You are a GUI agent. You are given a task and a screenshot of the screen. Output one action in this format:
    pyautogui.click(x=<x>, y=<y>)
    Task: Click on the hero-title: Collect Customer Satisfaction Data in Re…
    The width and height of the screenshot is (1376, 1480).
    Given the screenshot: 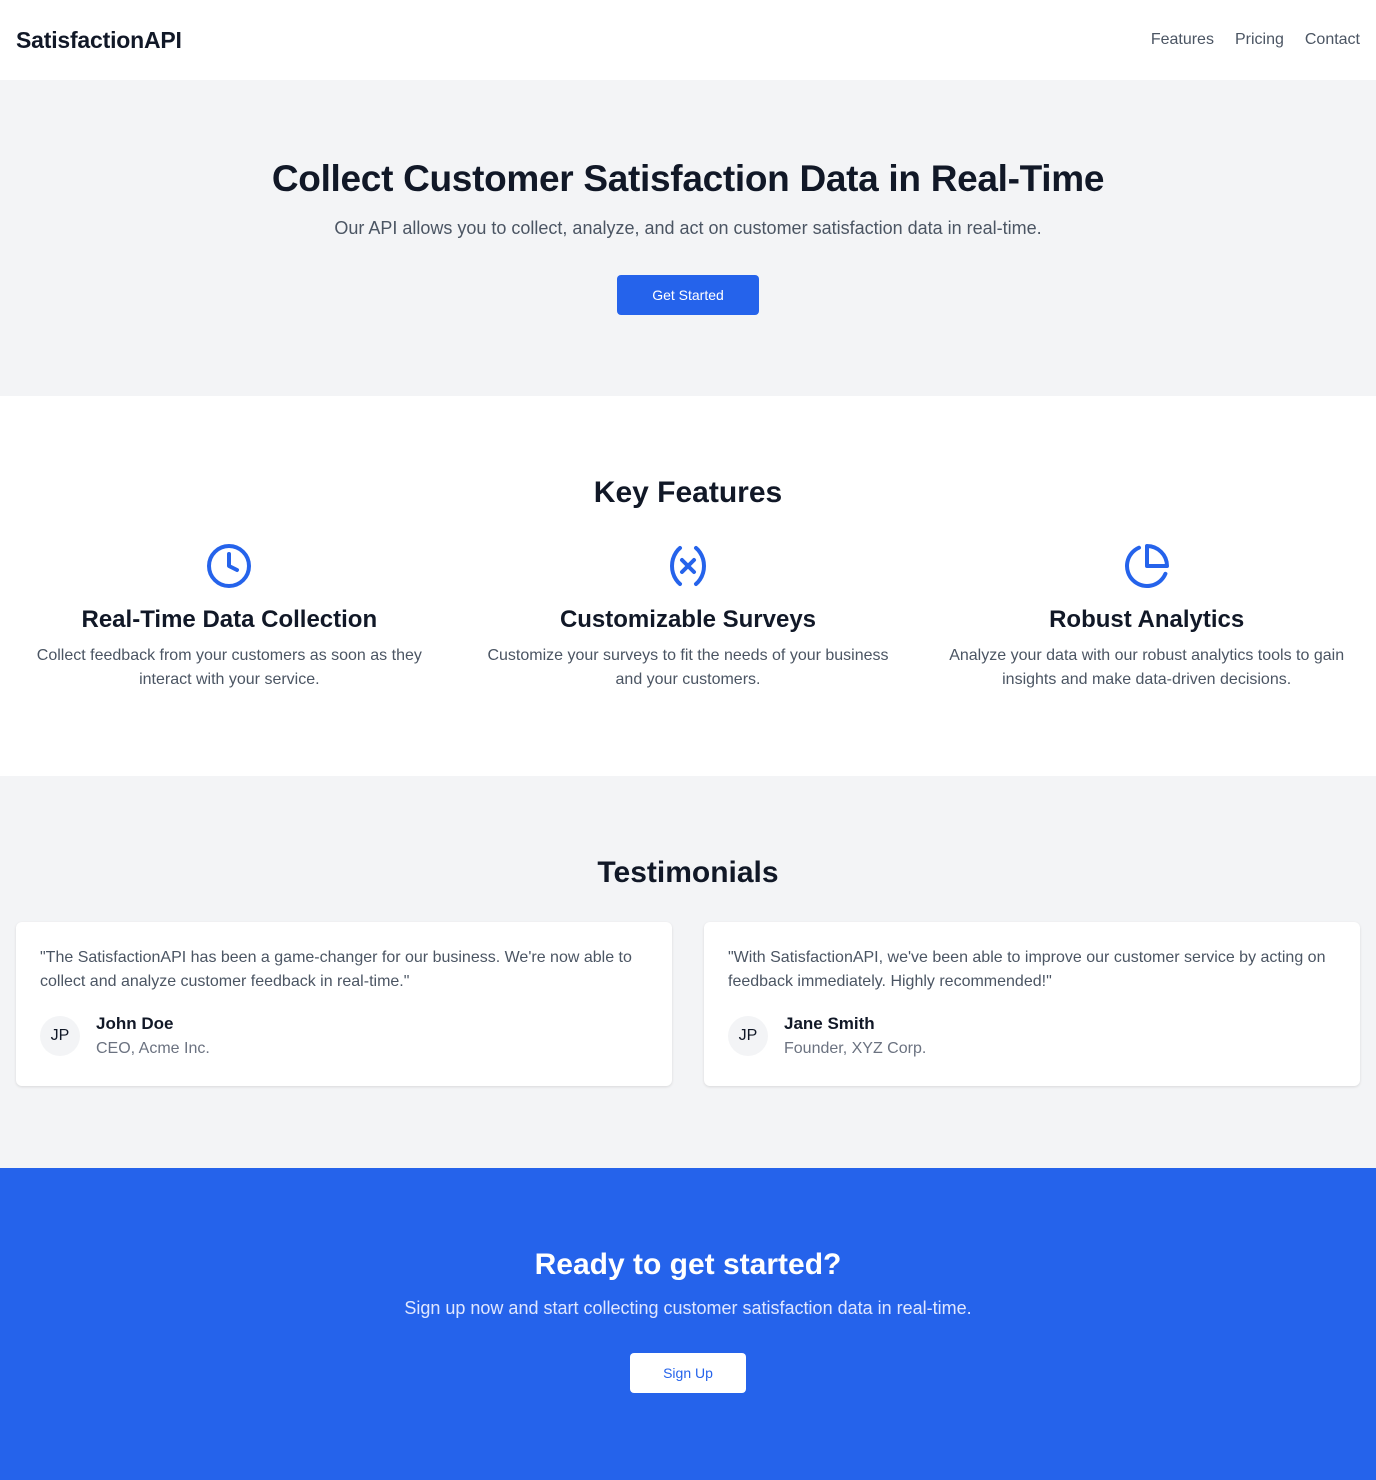 What is the action you would take?
    pyautogui.click(x=688, y=178)
    